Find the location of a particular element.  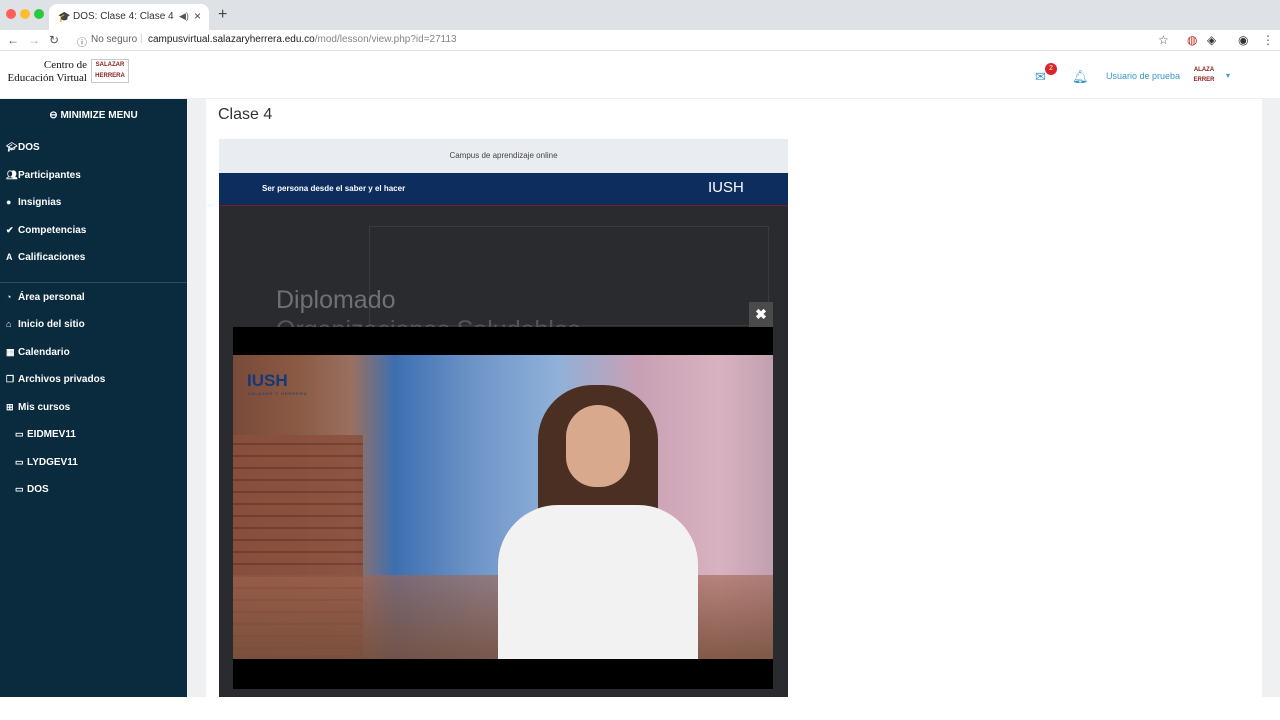

content-right-gutter is located at coordinates (1271, 398).